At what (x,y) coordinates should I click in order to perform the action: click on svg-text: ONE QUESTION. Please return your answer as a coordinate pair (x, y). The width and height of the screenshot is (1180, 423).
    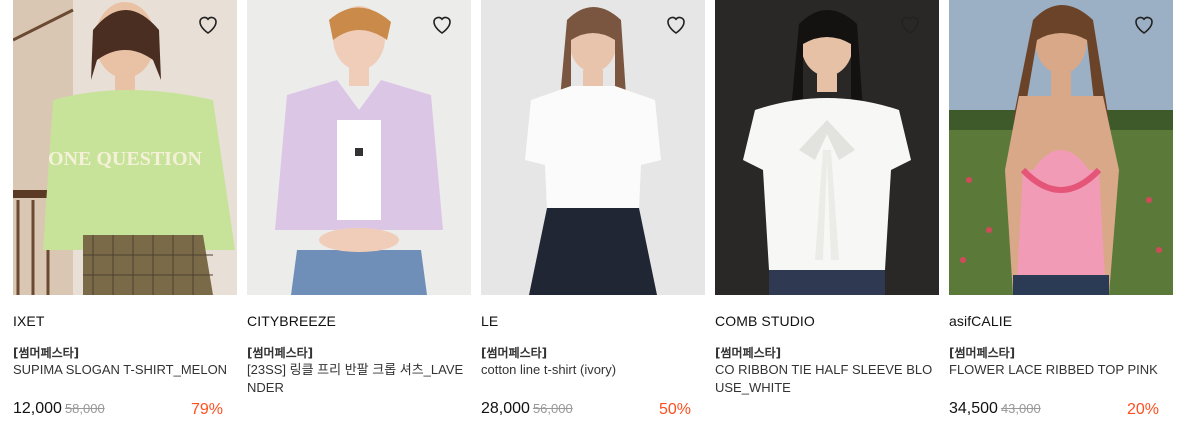
    Looking at the image, I should click on (125, 159).